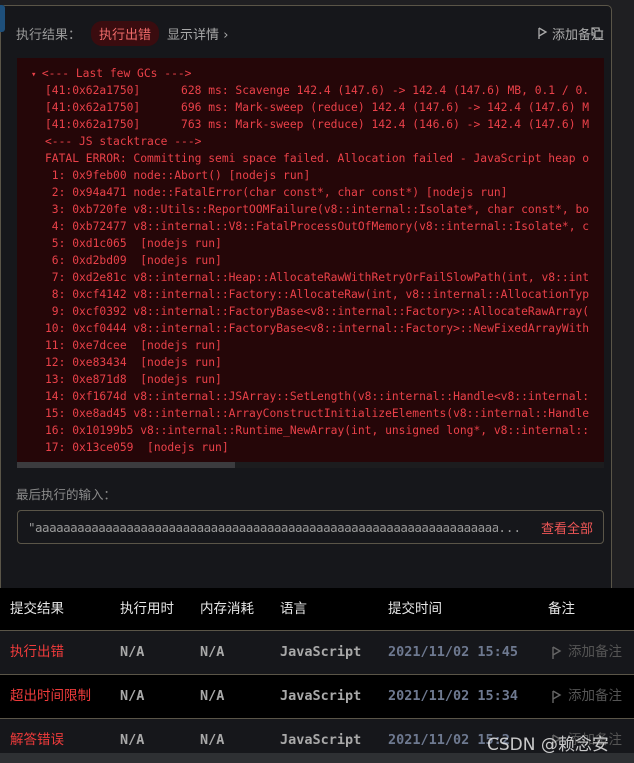 This screenshot has width=634, height=763. What do you see at coordinates (310, 447) in the screenshot?
I see `log-line: 17: 0x13ce059 [nodejs run]` at bounding box center [310, 447].